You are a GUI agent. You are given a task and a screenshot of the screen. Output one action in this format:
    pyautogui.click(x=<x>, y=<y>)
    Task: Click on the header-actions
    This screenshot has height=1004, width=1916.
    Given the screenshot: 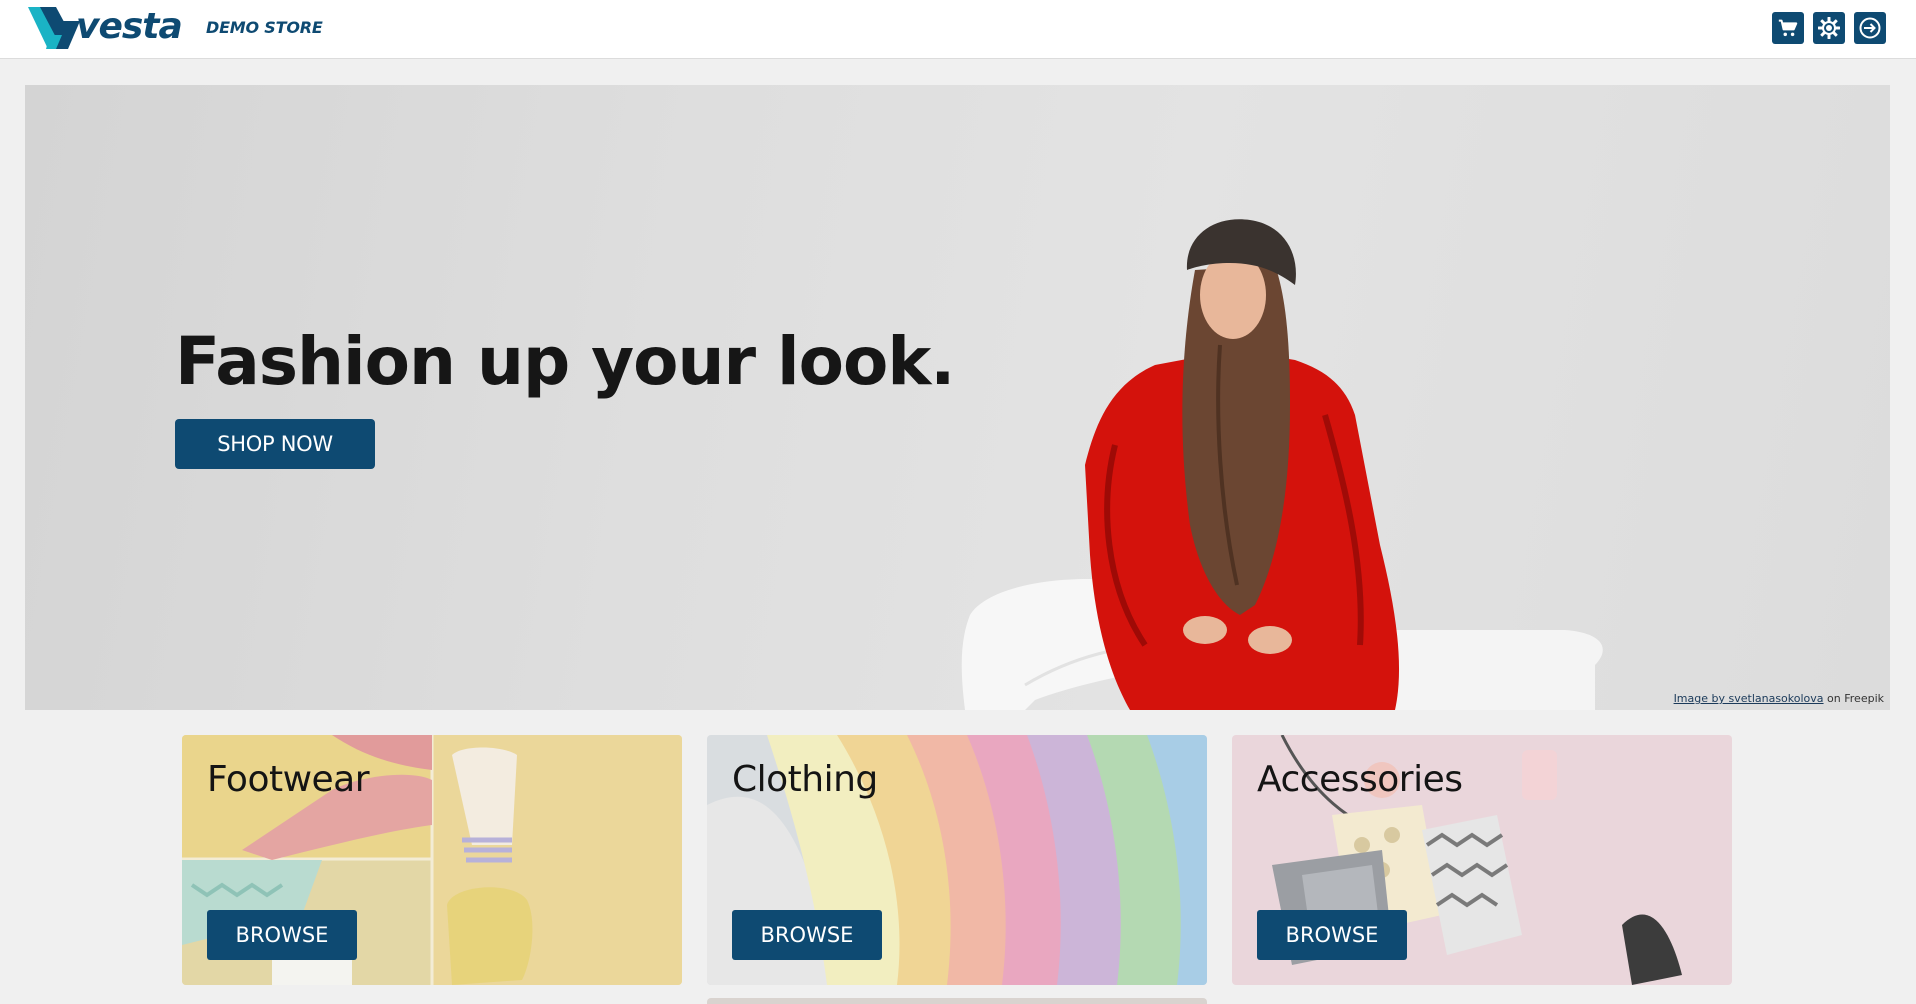 What is the action you would take?
    pyautogui.click(x=1829, y=28)
    